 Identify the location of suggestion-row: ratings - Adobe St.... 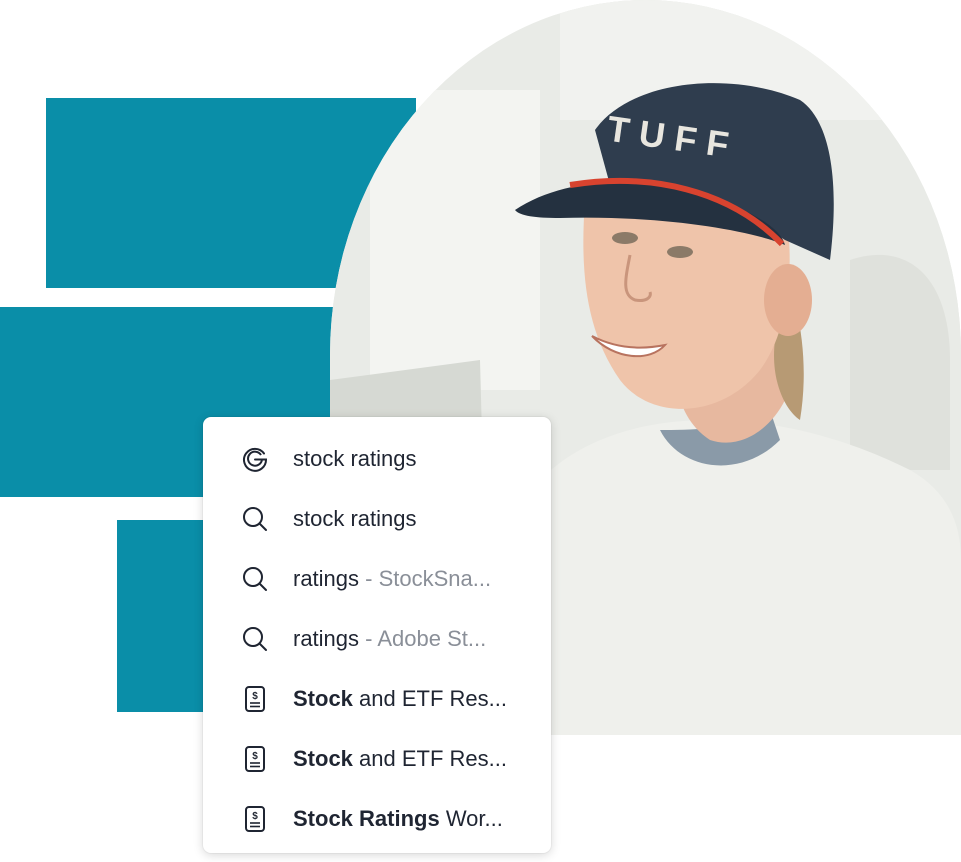
(377, 639).